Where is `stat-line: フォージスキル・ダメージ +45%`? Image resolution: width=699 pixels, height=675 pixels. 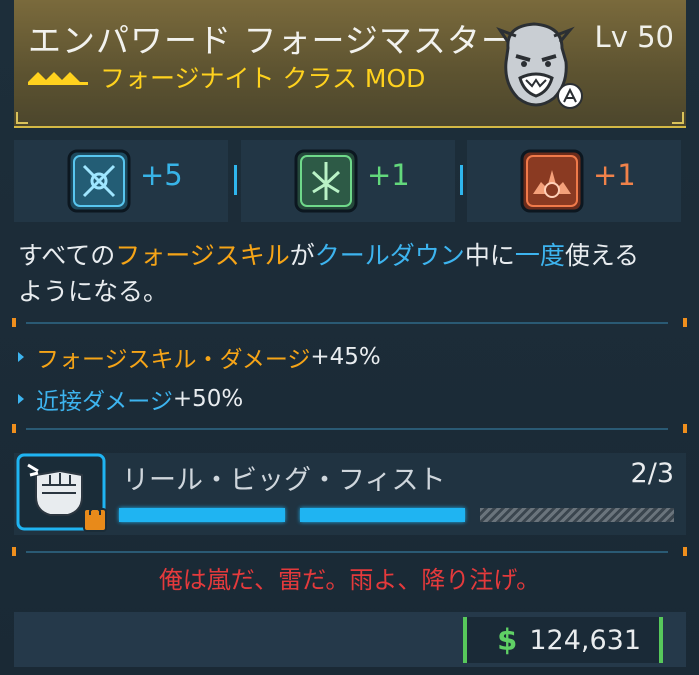
stat-line: フォージスキル・ダメージ +45% is located at coordinates (199, 357).